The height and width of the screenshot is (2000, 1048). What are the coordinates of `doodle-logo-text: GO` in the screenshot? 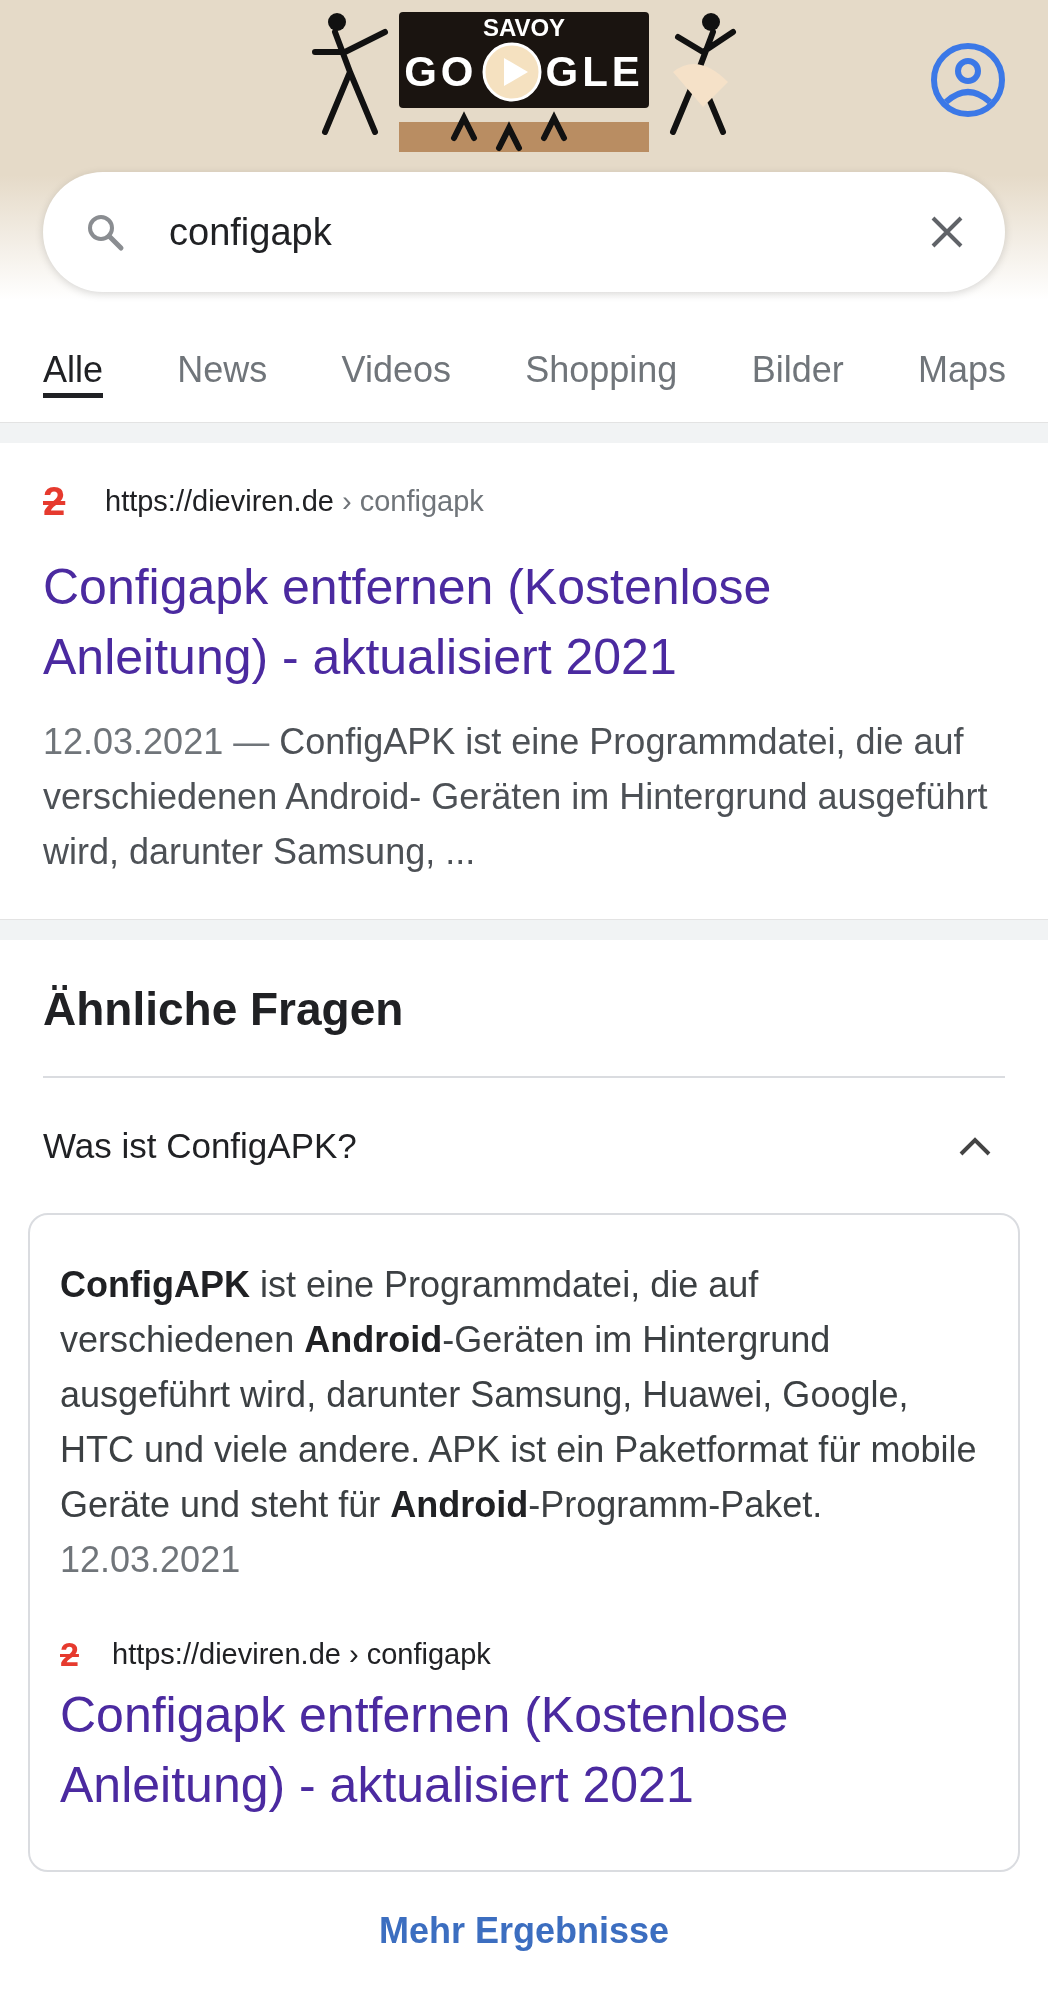 It's located at (441, 72).